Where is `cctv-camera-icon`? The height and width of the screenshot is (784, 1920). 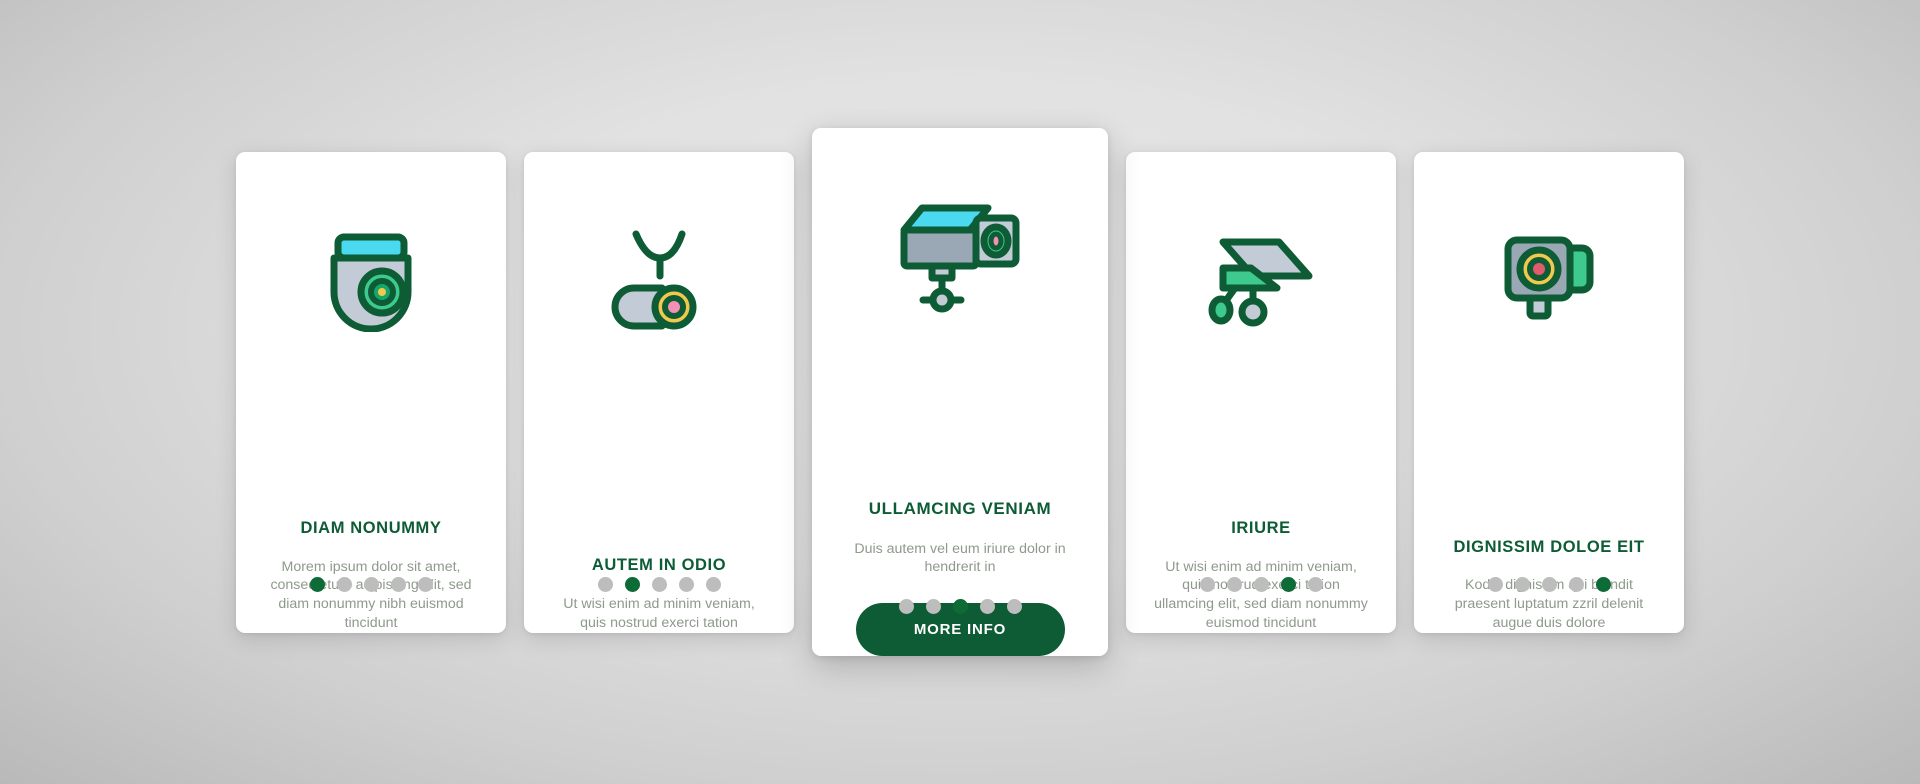
cctv-camera-icon is located at coordinates (960, 262).